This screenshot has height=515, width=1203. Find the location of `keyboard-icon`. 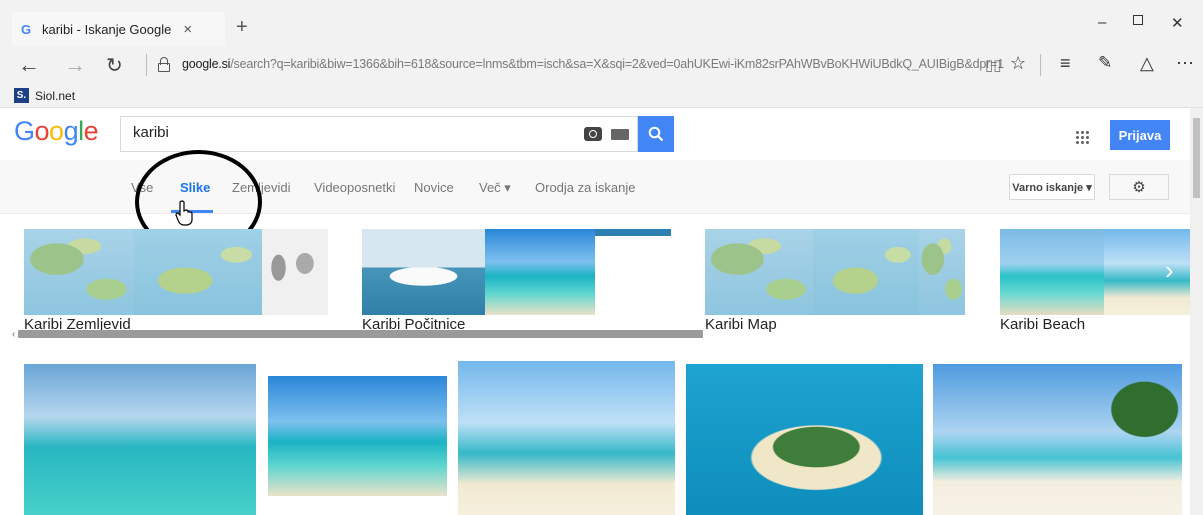

keyboard-icon is located at coordinates (620, 134).